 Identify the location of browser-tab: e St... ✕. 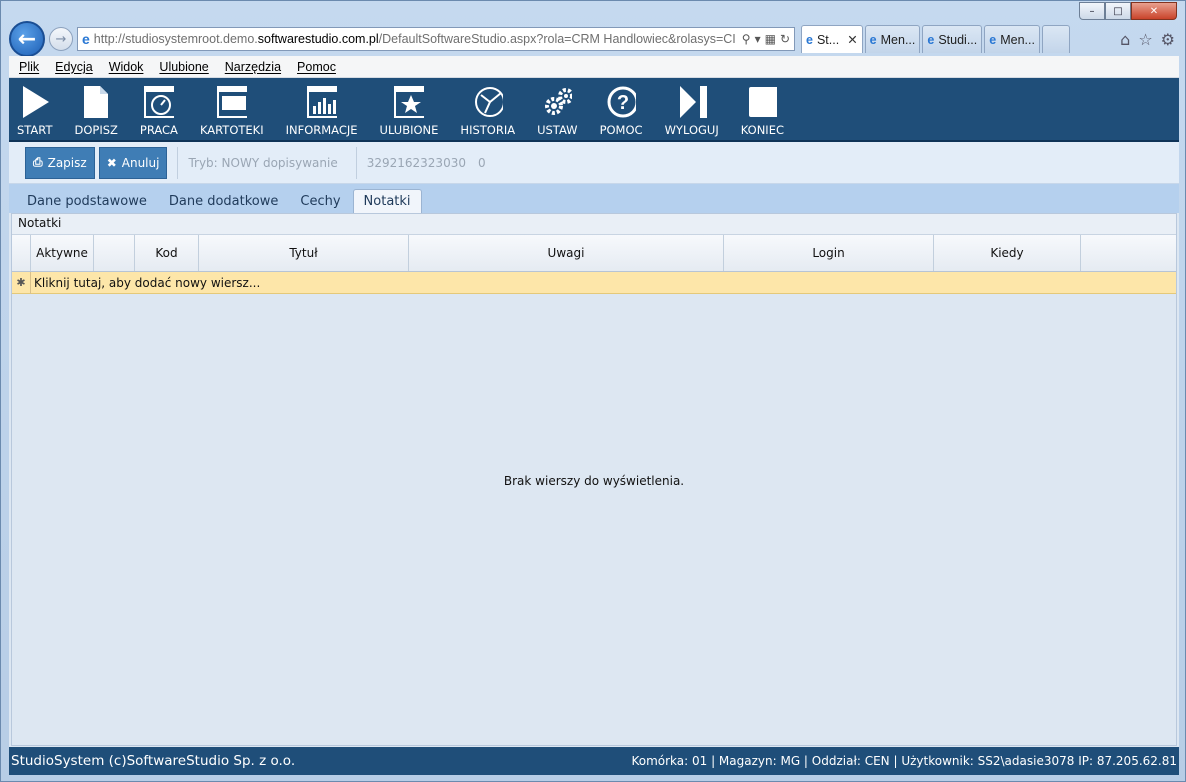
(832, 39).